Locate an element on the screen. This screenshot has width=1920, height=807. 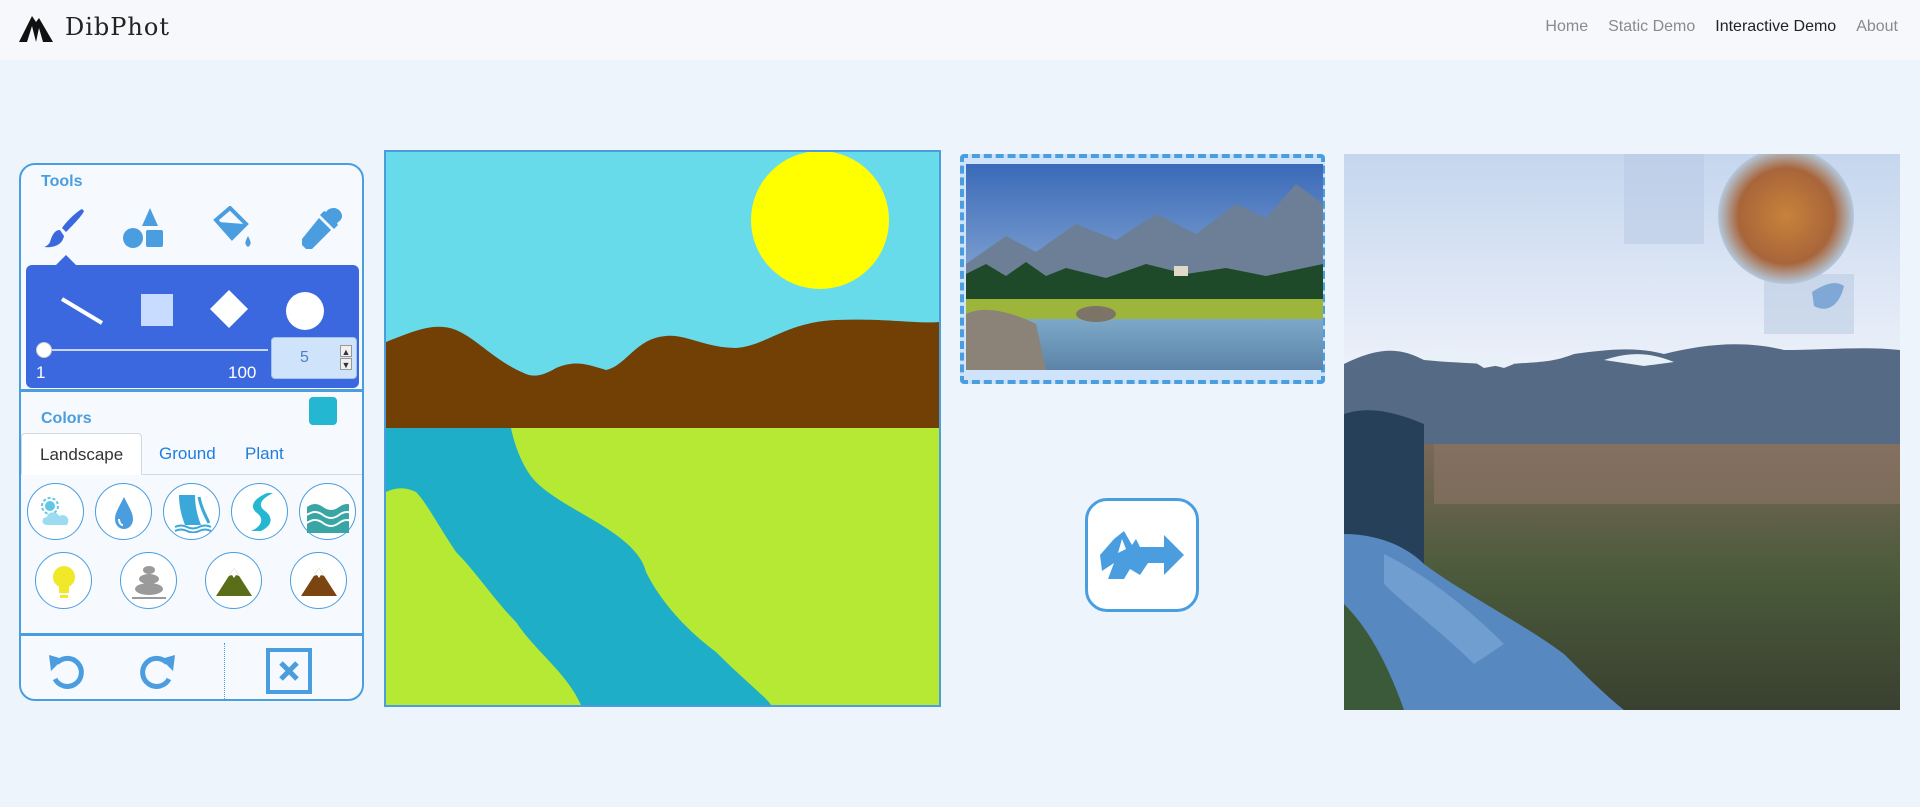
water-drop-icon is located at coordinates (123, 512).